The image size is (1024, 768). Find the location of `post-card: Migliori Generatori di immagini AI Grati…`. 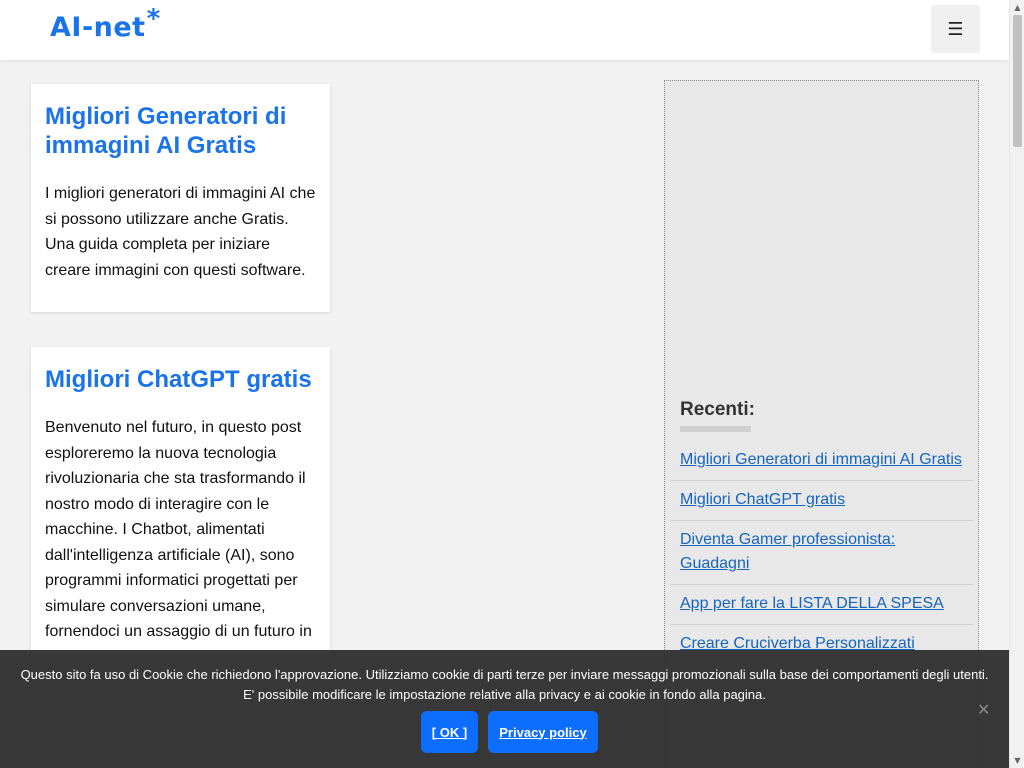

post-card: Migliori Generatori di immagini AI Grati… is located at coordinates (180, 198).